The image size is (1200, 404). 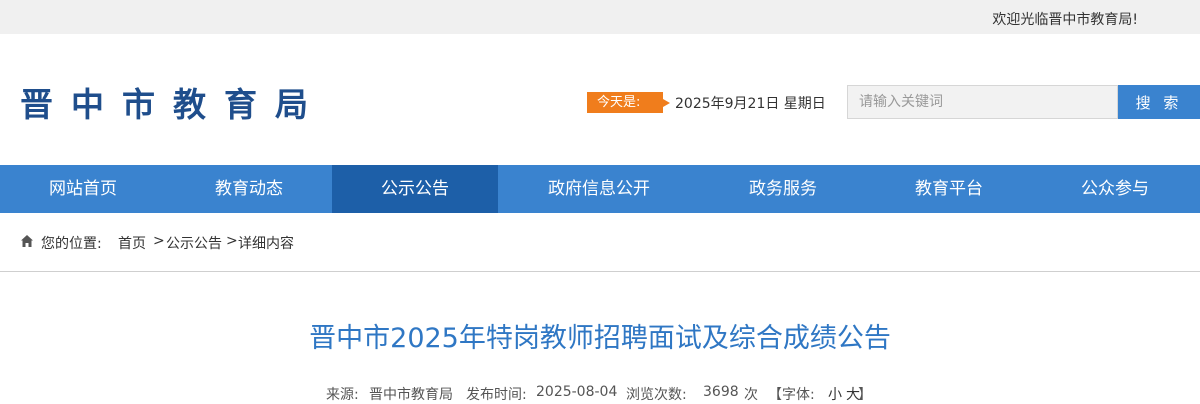 I want to click on views-count: 3698, so click(x=721, y=392).